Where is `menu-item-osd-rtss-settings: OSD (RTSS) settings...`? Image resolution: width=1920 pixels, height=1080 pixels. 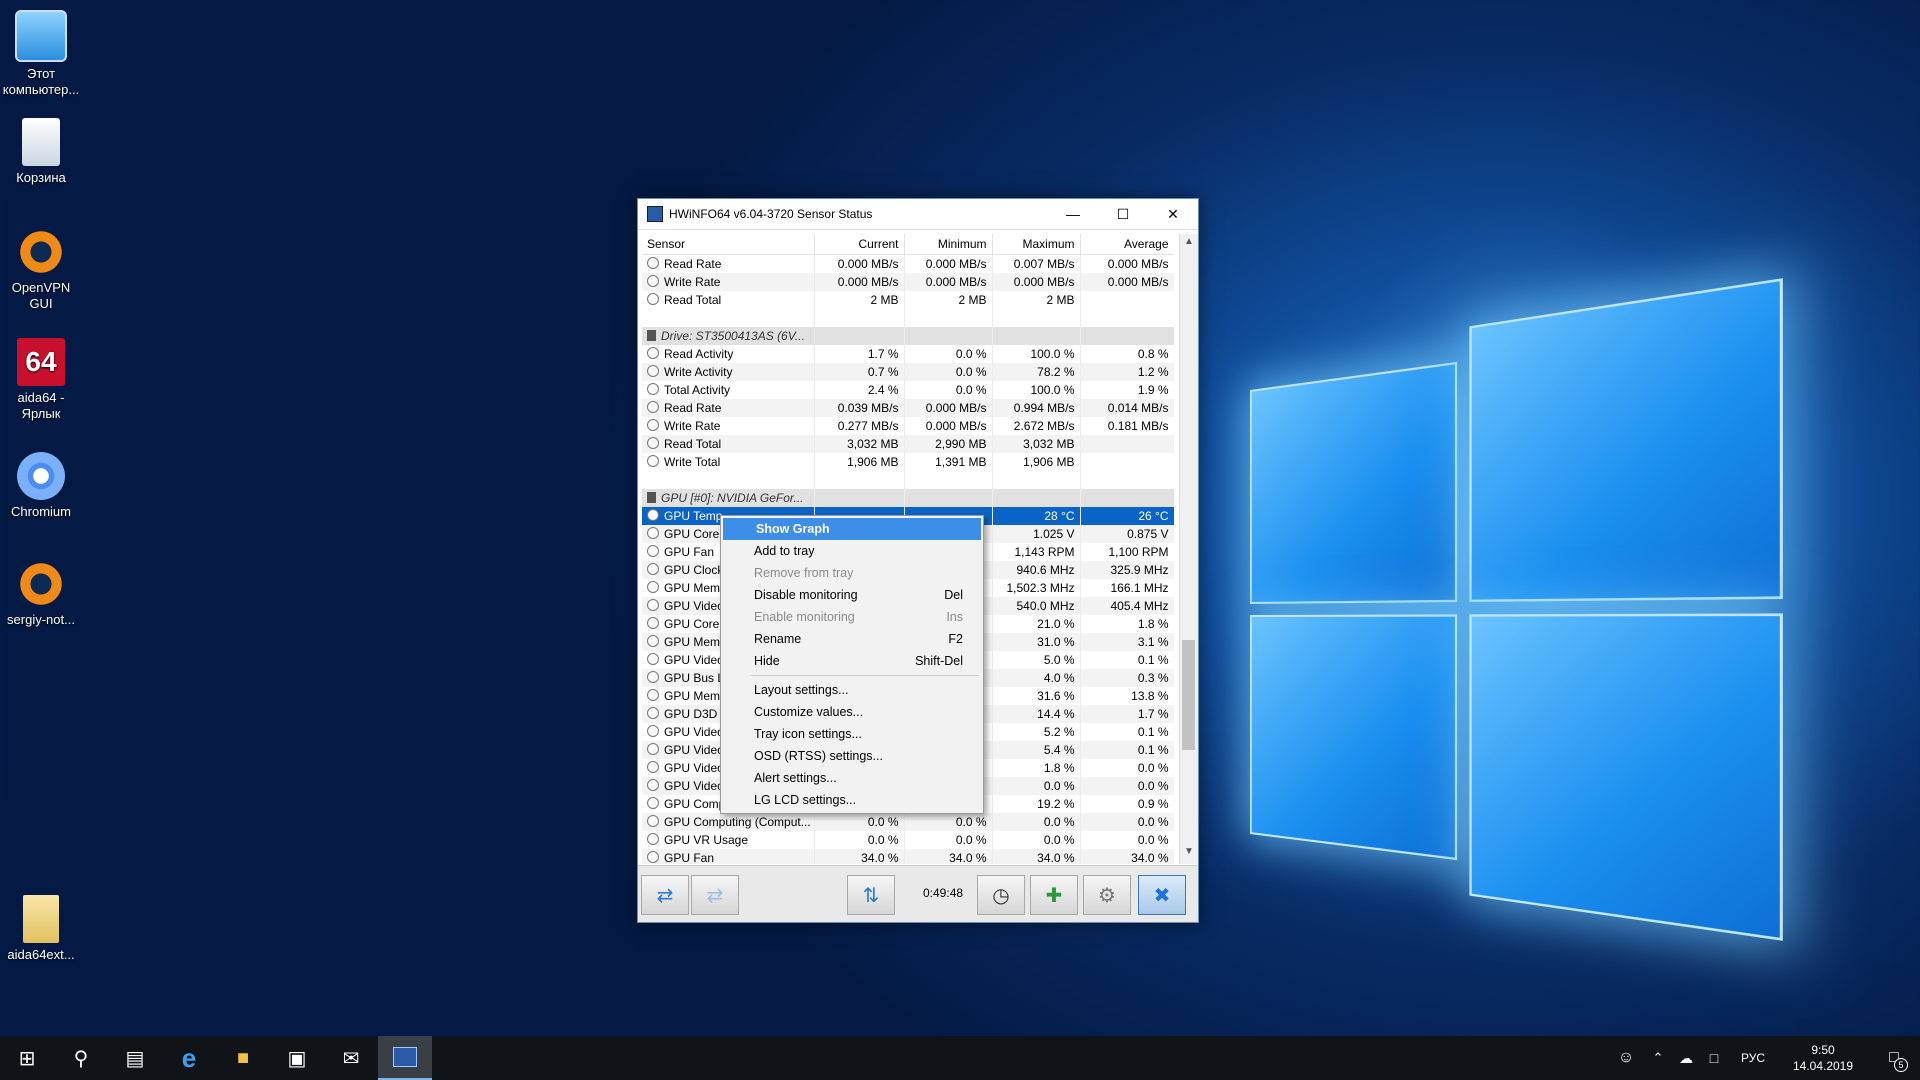
menu-item-osd-rtss-settings: OSD (RTSS) settings... is located at coordinates (852, 756).